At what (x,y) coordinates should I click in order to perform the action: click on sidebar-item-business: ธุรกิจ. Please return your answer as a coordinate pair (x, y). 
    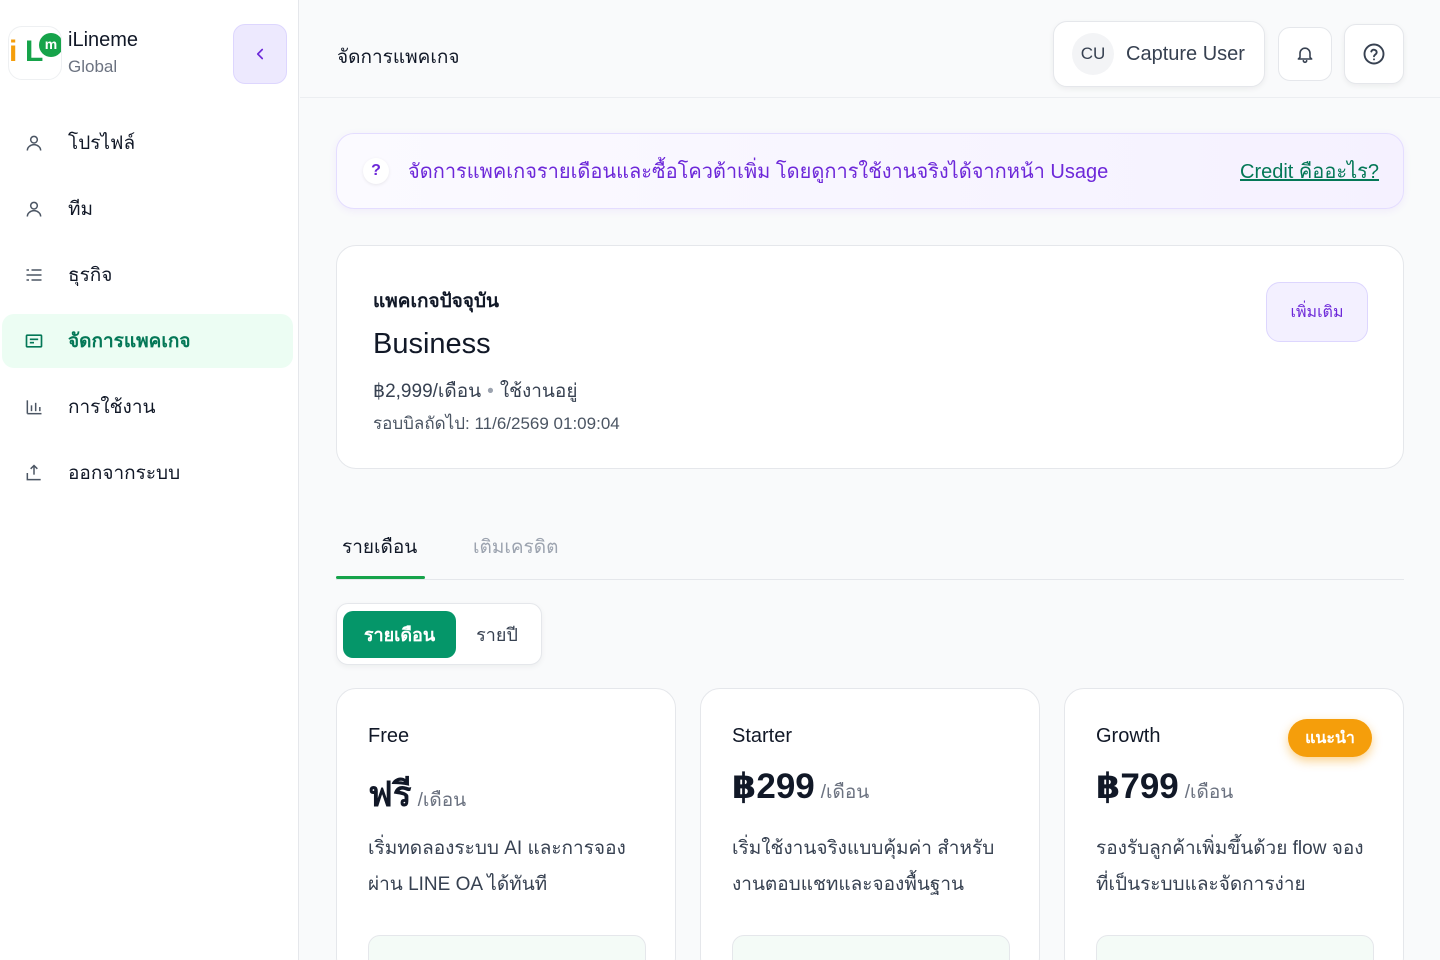
    Looking at the image, I should click on (147, 275).